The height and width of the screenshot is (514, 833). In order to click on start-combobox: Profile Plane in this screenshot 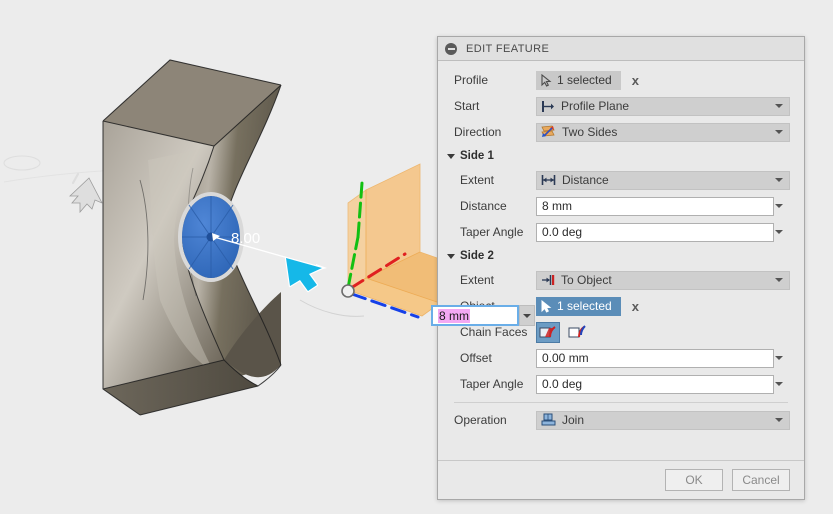, I will do `click(663, 106)`.